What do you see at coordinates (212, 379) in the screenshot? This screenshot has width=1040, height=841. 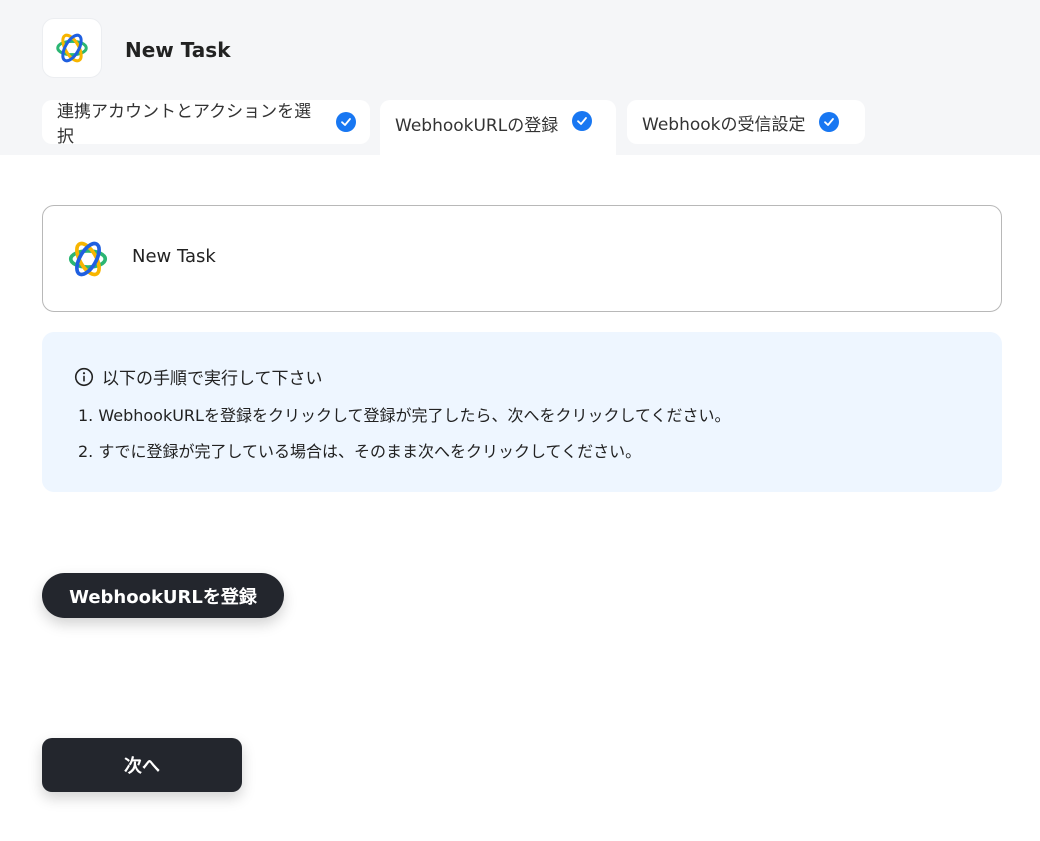 I see `instructions-title-text: 以下の手順で実行して下さい` at bounding box center [212, 379].